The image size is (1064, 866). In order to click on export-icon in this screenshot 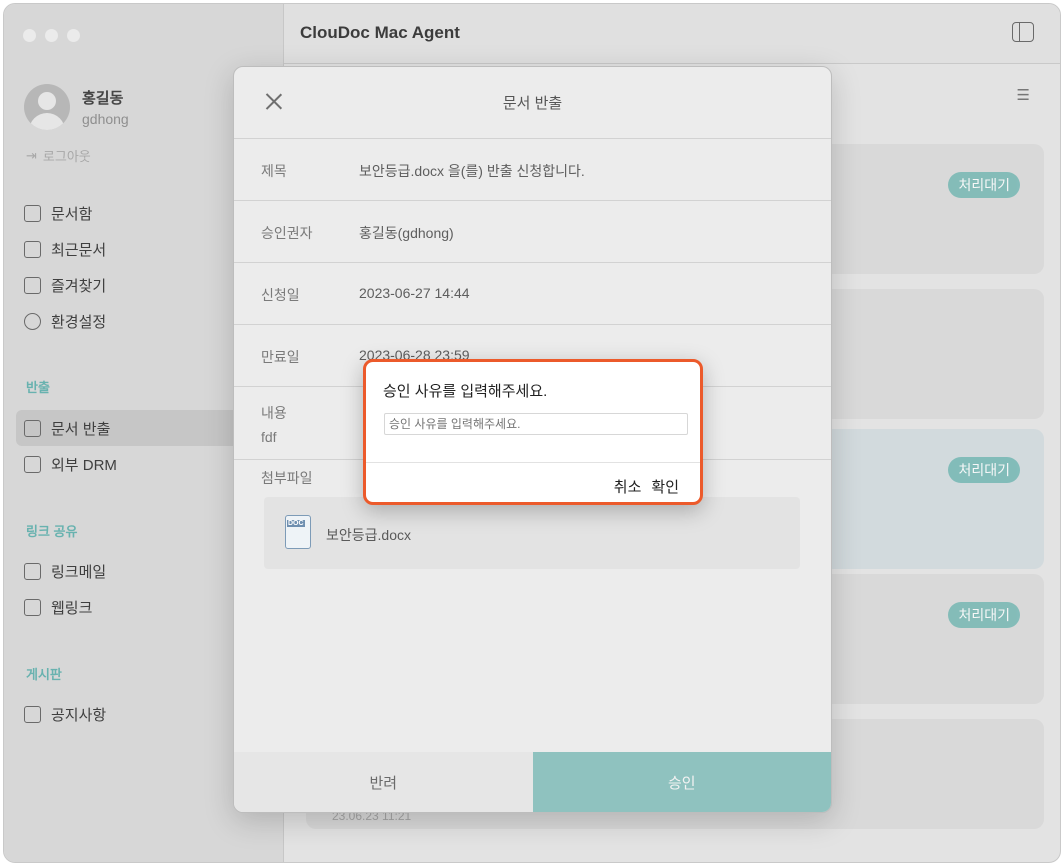, I will do `click(32, 428)`.